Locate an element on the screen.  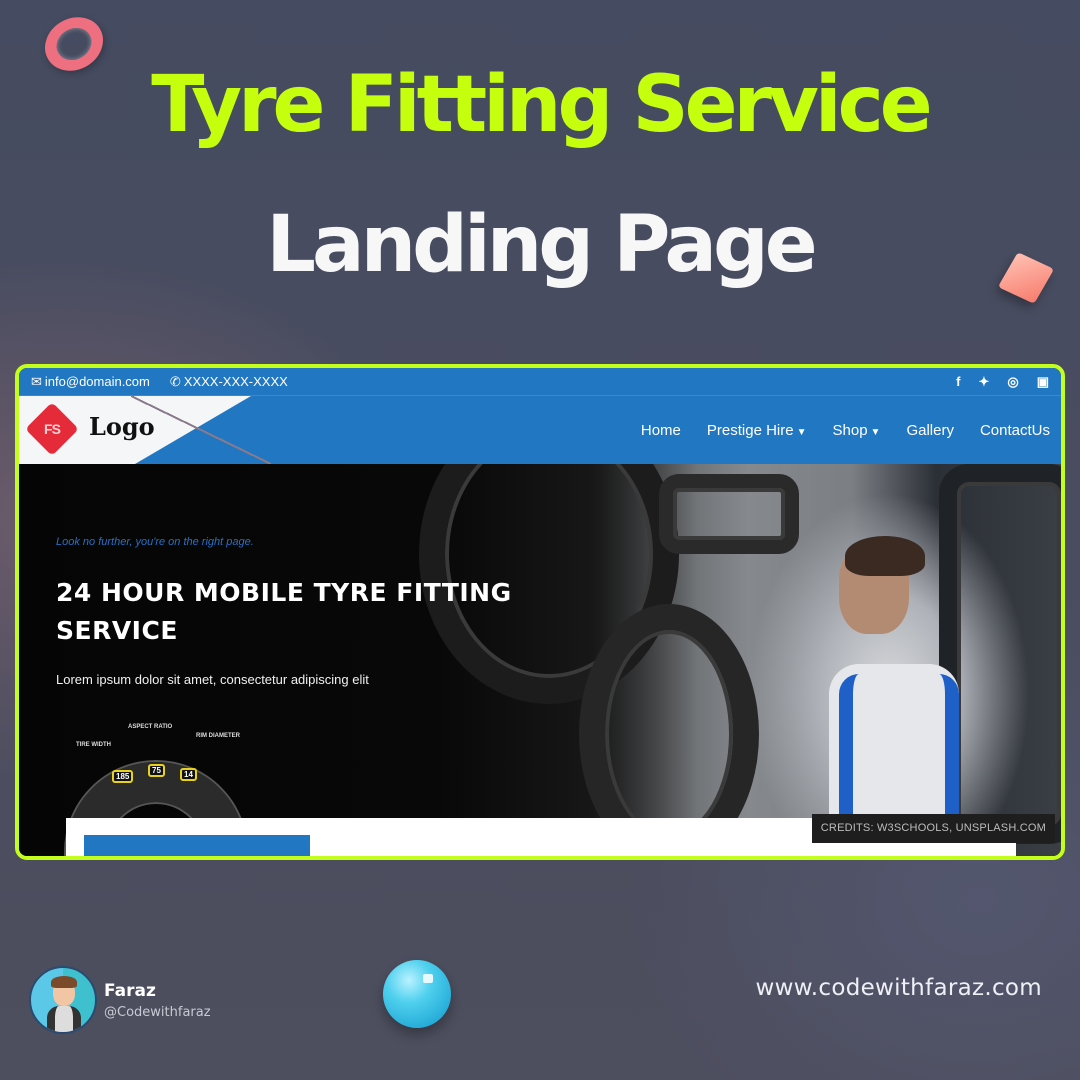
logo-mark-text: FS is located at coordinates (52, 429).